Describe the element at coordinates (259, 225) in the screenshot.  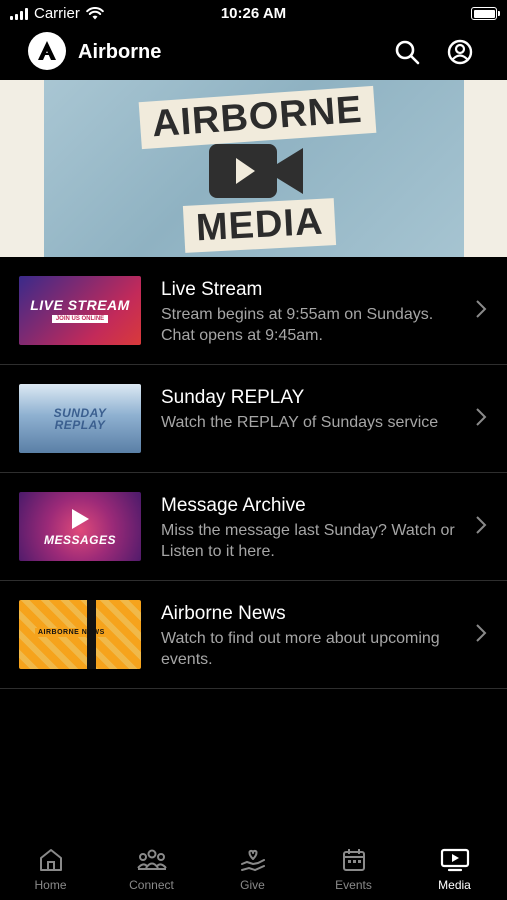
I see `hero-line2: MEDIA` at that location.